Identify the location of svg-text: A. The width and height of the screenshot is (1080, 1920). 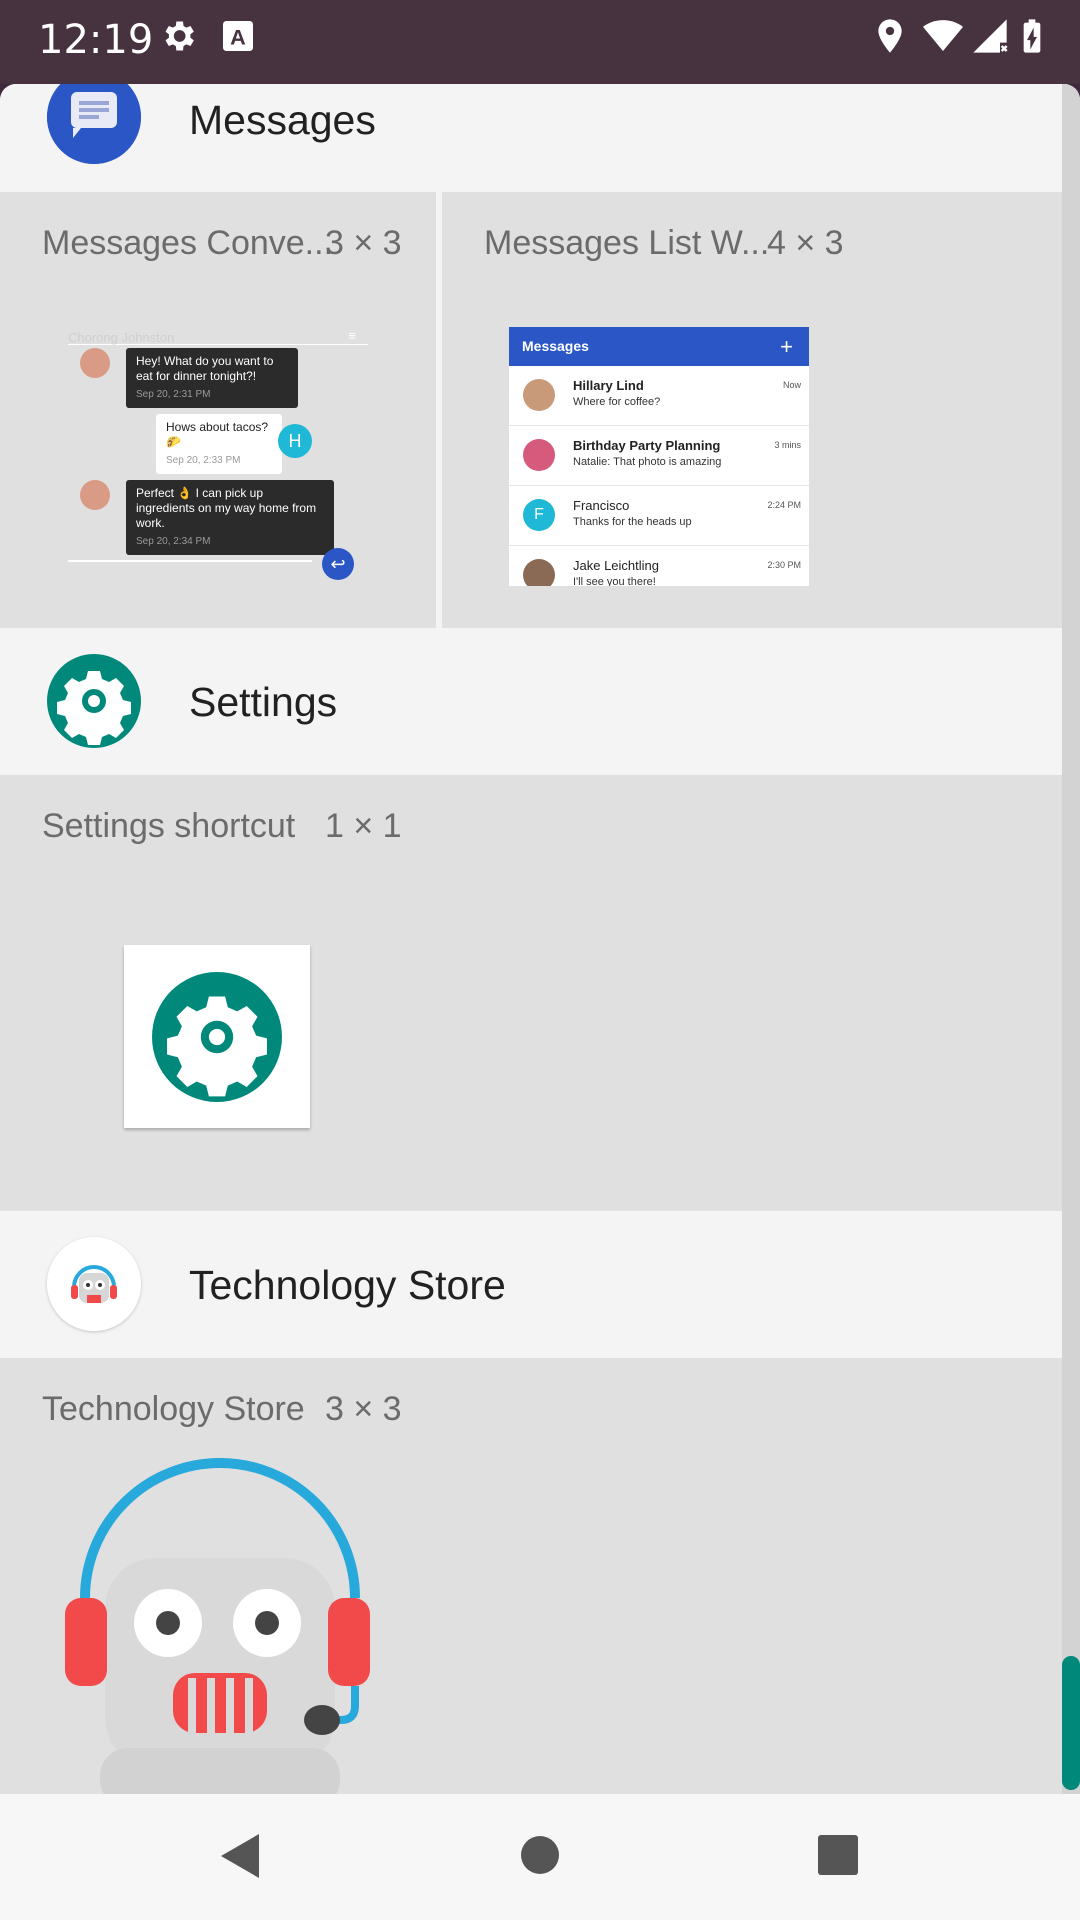
(238, 36).